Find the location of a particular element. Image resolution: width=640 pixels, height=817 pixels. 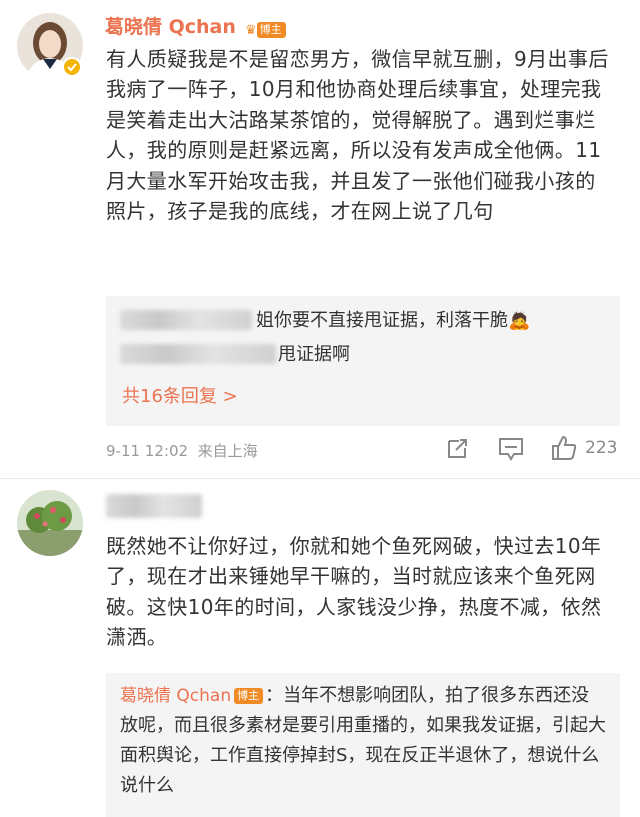

avatar is located at coordinates (50, 523).